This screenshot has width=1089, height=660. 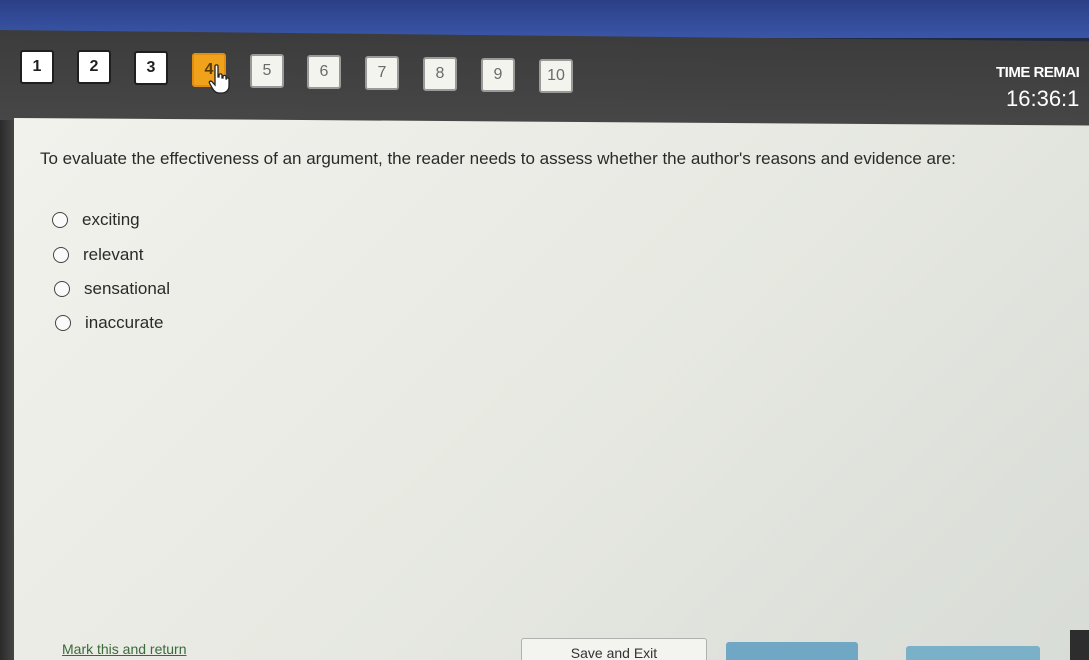 What do you see at coordinates (111, 219) in the screenshot?
I see `answer-option-label: exciting` at bounding box center [111, 219].